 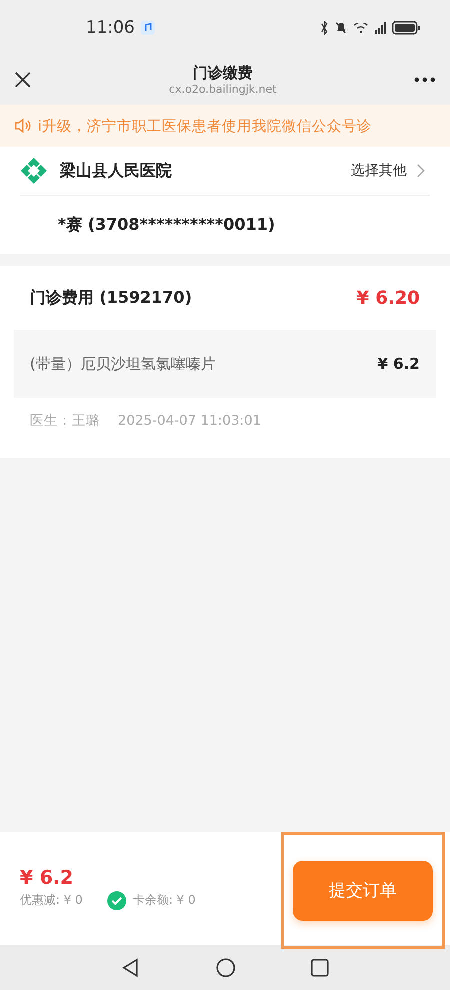 What do you see at coordinates (320, 967) in the screenshot?
I see `recents-icon` at bounding box center [320, 967].